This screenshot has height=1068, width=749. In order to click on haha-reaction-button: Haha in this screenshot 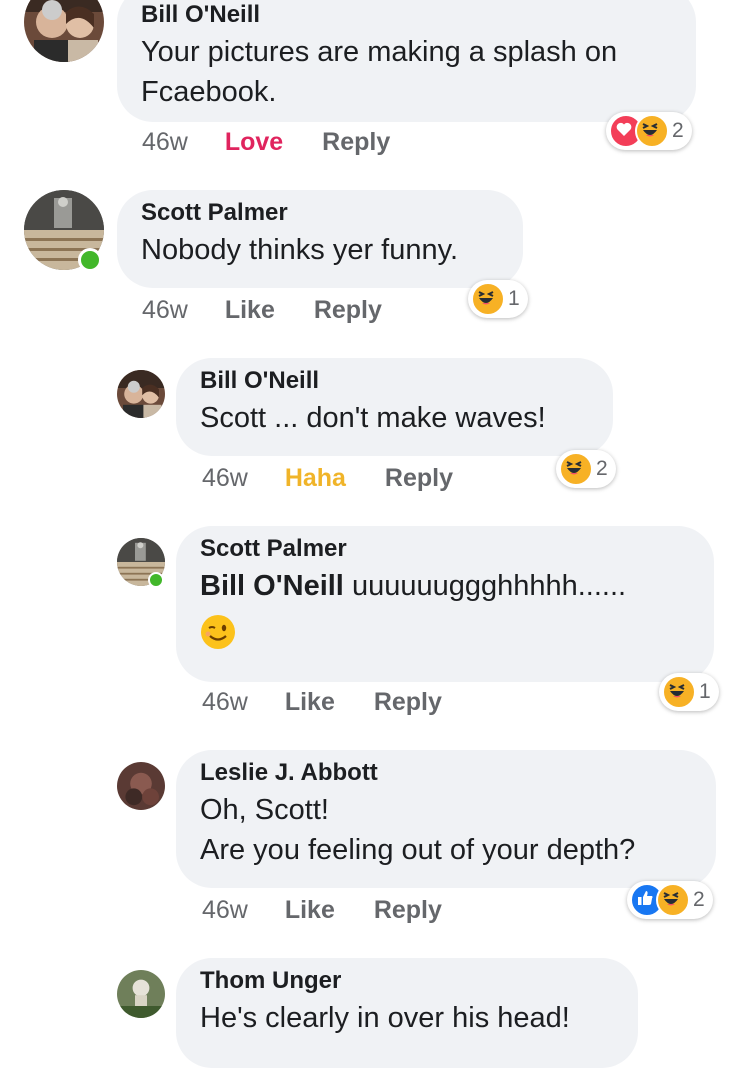, I will do `click(315, 478)`.